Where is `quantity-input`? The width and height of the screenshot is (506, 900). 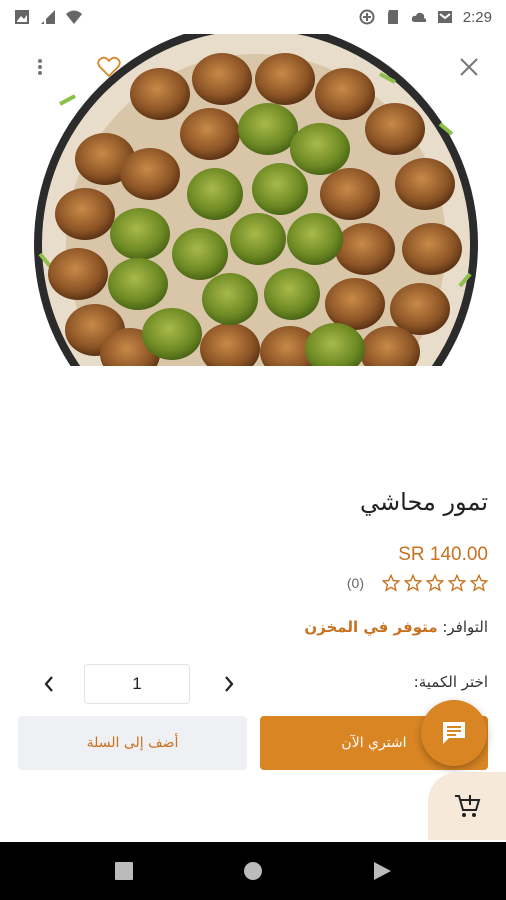 quantity-input is located at coordinates (137, 684).